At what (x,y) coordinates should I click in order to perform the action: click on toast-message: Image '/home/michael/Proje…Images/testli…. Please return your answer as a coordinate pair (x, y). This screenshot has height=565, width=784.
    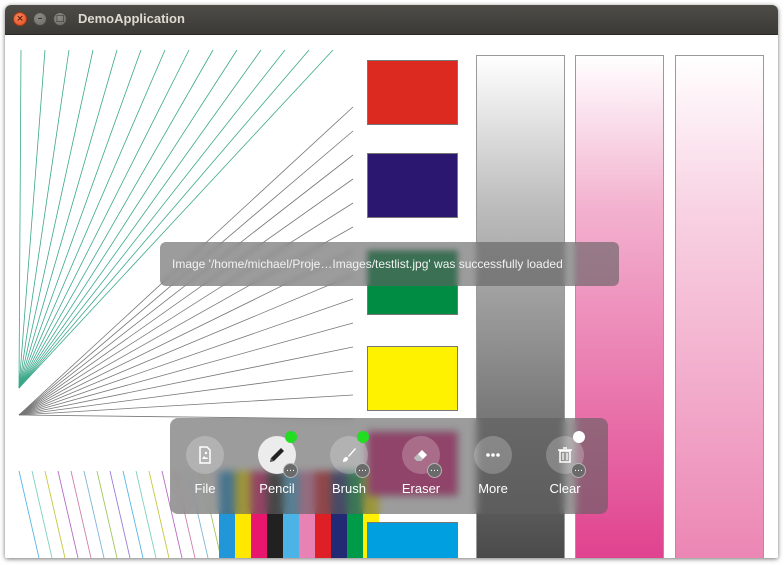
    Looking at the image, I should click on (367, 264).